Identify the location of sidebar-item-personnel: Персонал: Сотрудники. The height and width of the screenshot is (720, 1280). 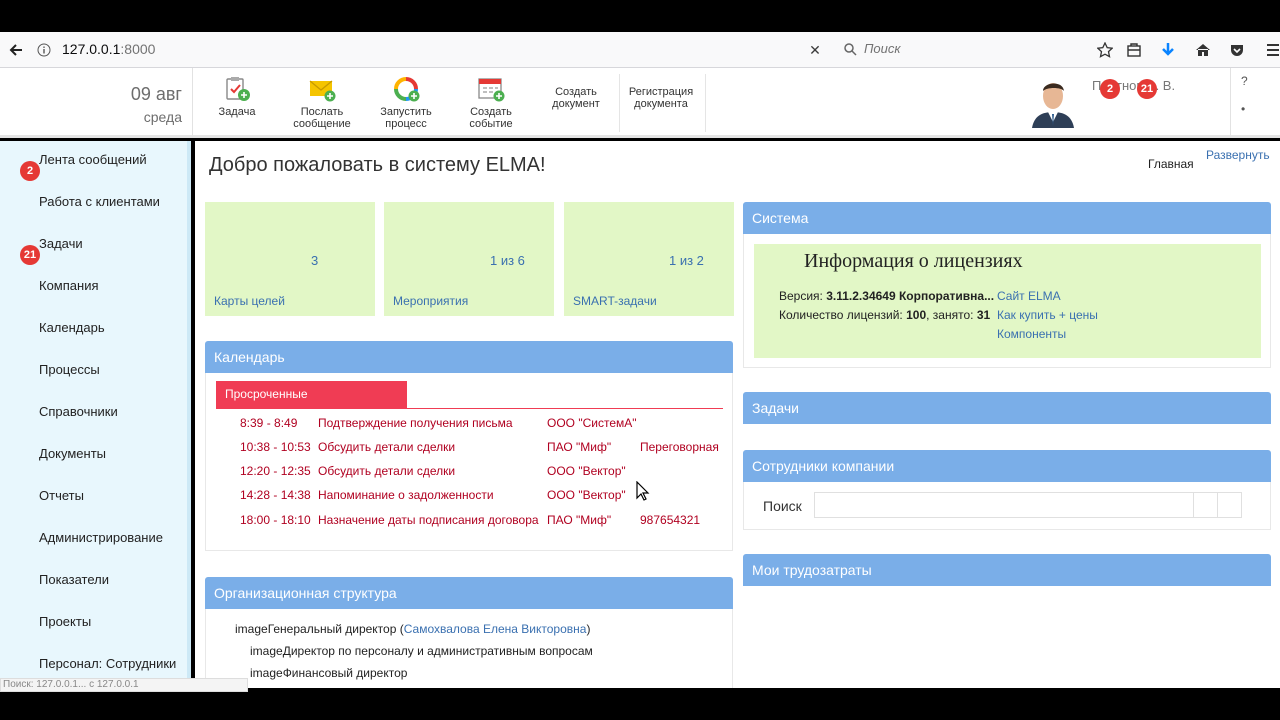
(107, 663).